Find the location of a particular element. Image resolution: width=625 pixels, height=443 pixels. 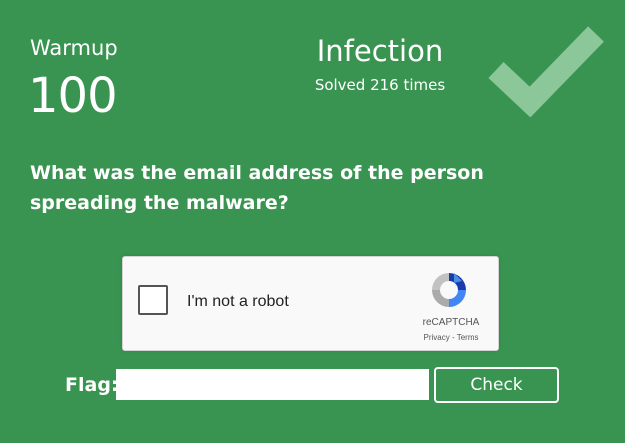

recaptcha-links: Privacy - Terms is located at coordinates (451, 337).